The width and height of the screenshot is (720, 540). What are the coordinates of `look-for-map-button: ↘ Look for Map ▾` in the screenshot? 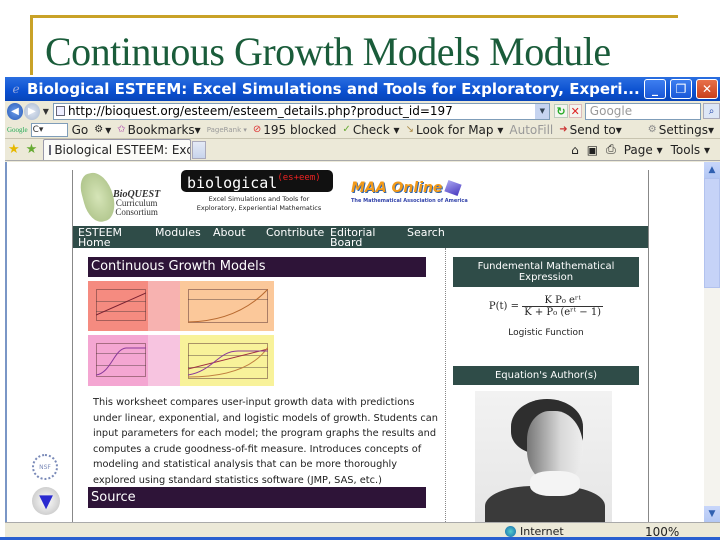 It's located at (455, 130).